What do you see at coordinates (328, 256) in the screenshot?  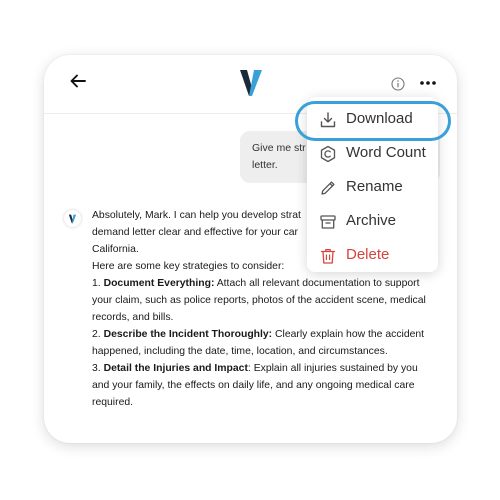 I see `trash-icon` at bounding box center [328, 256].